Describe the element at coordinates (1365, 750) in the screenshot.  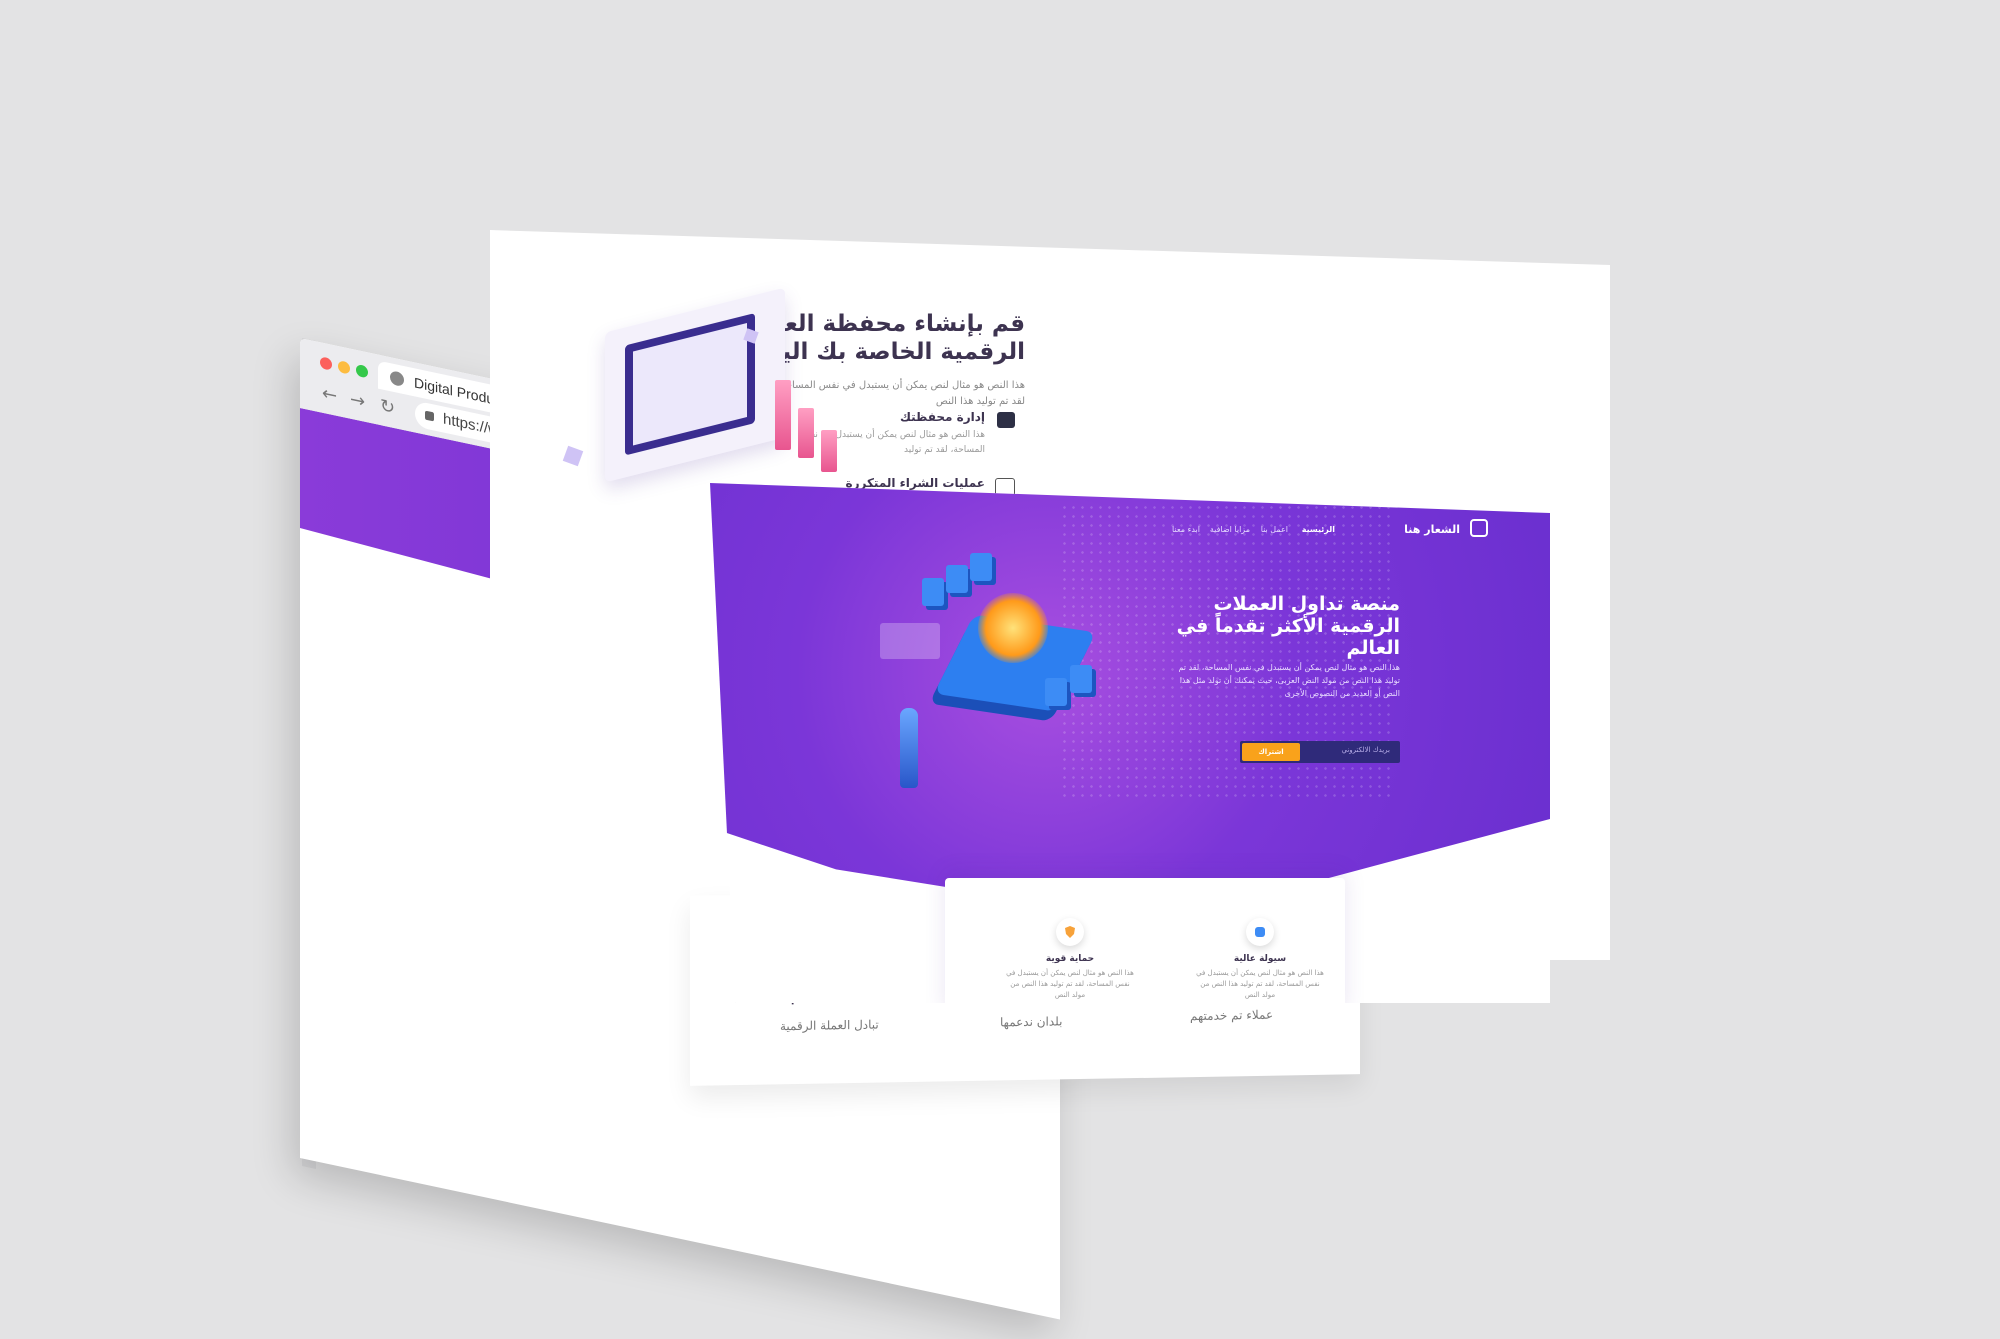
I see `email-field: بريدك الالكتروني` at that location.